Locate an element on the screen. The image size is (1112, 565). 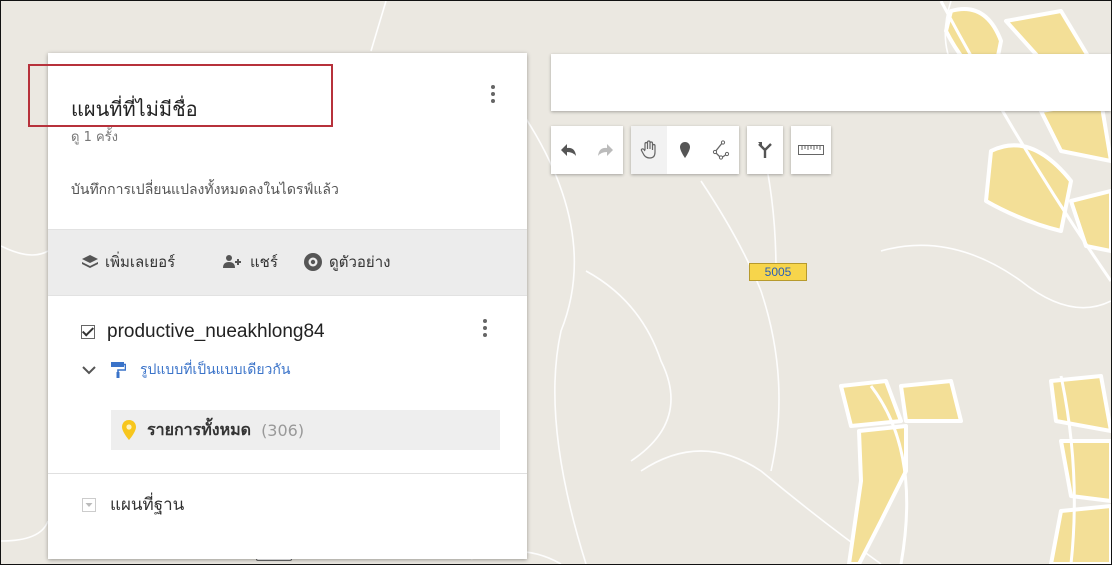
layer-style-row: รูปแบบที่เป็นแบบเดียวกัน is located at coordinates (186, 370).